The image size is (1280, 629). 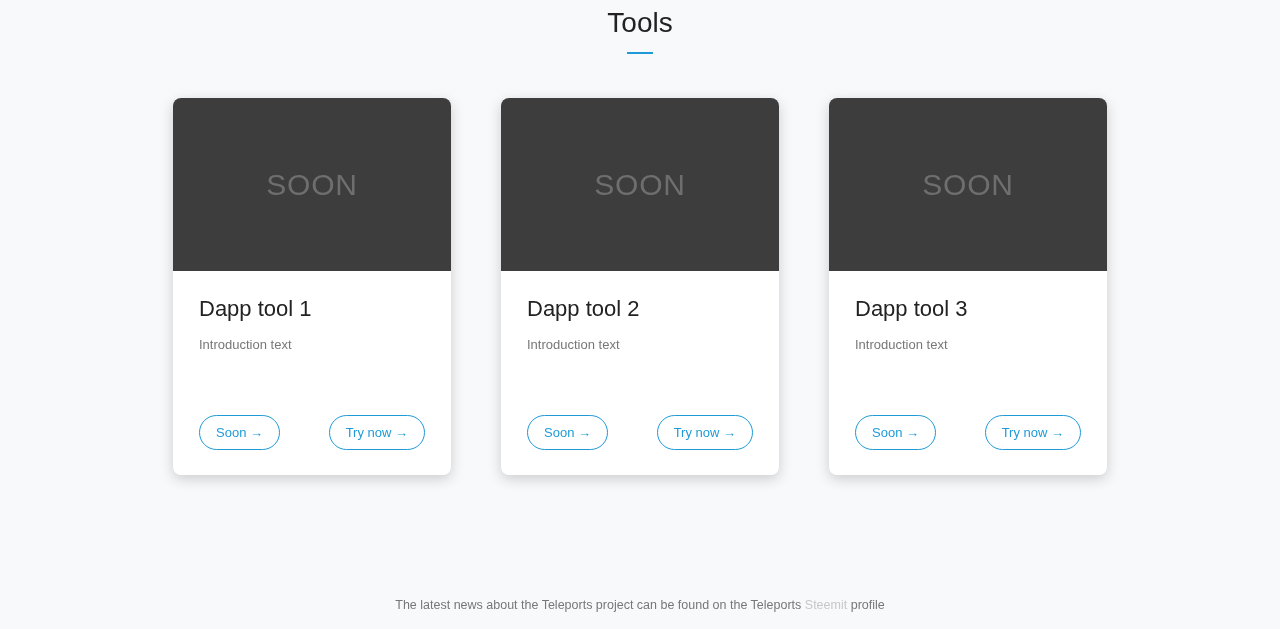 What do you see at coordinates (640, 23) in the screenshot?
I see `section-title: Tools` at bounding box center [640, 23].